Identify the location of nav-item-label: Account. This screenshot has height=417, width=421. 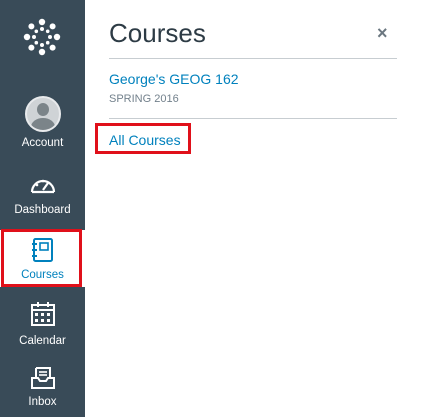
(42, 143).